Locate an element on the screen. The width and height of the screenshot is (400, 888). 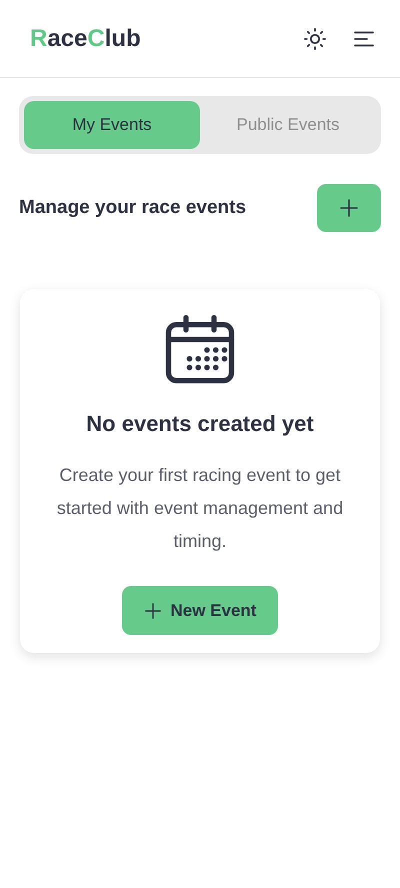
calendar-icon is located at coordinates (200, 350).